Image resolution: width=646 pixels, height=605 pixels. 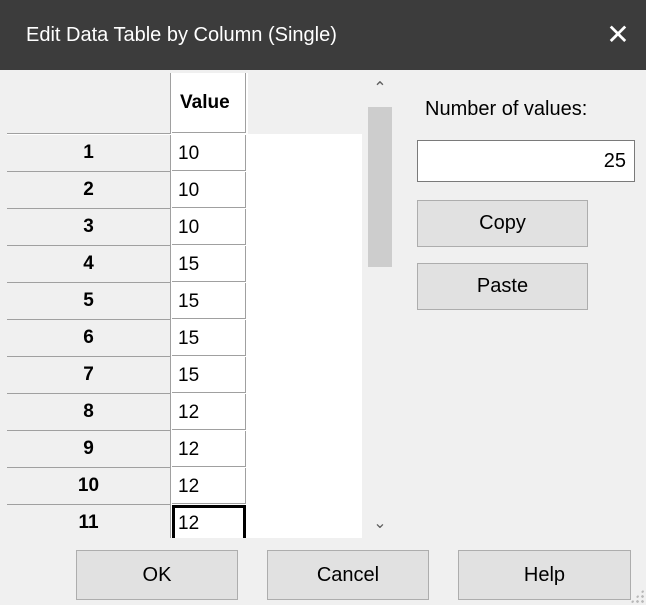 I want to click on row-header: 7, so click(x=89, y=375).